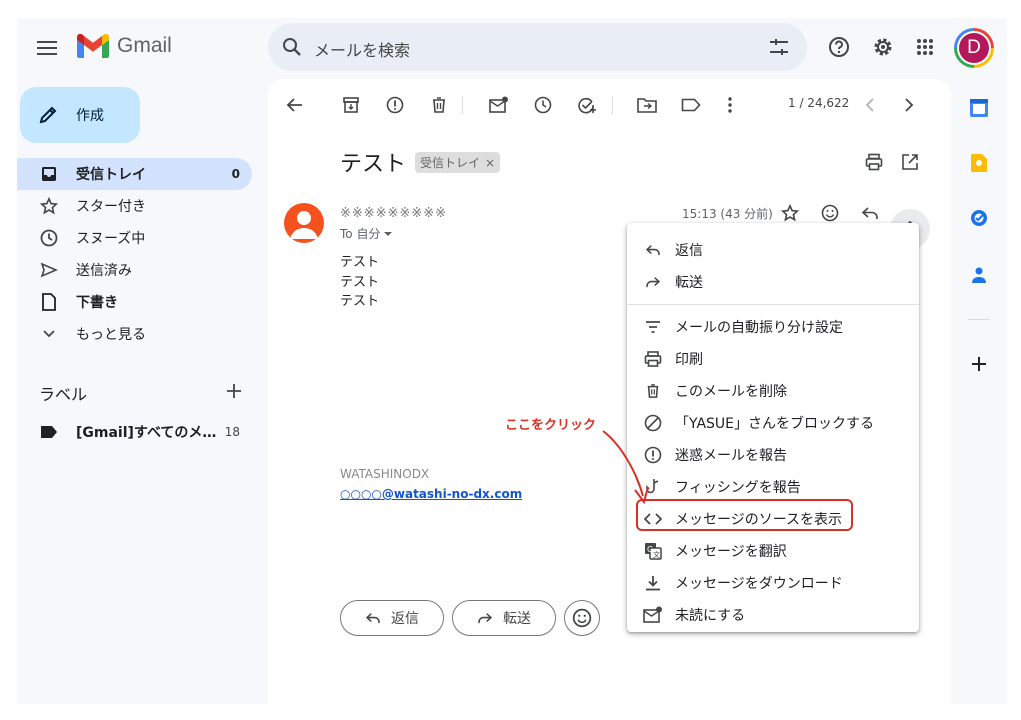 Image resolution: width=1021 pixels, height=720 pixels. I want to click on forward-button: 転送, so click(504, 618).